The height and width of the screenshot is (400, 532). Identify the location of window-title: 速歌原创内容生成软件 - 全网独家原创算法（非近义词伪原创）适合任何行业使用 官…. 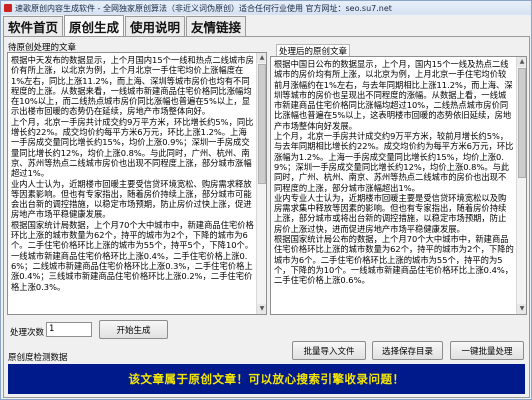
(203, 8).